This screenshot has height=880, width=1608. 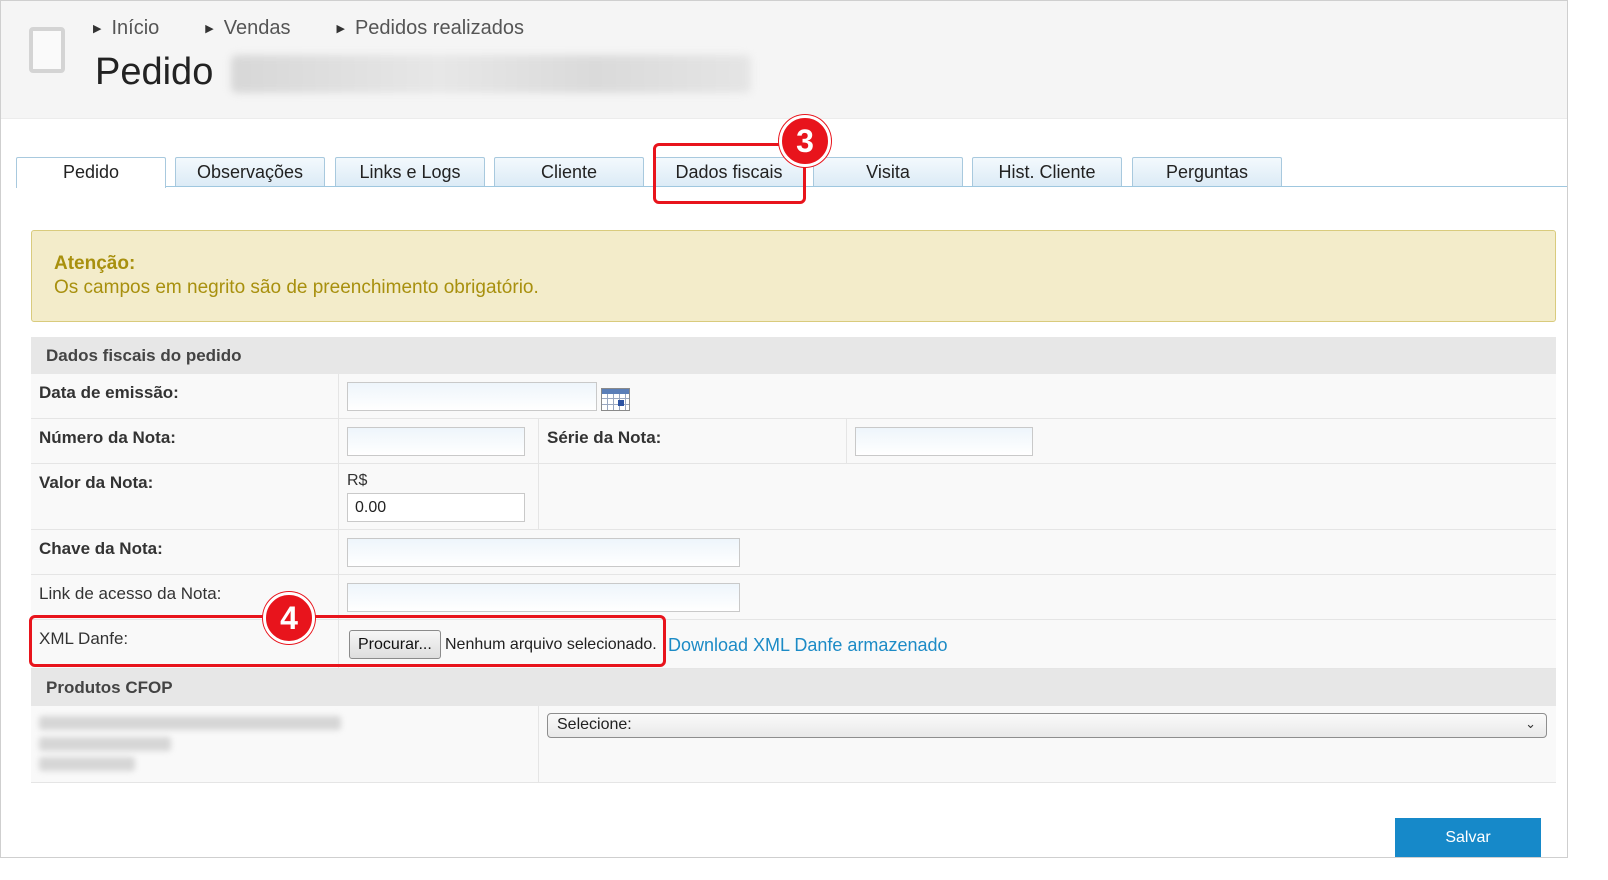 What do you see at coordinates (185, 552) in the screenshot?
I see `label-chave-nota: Chave da Nota:` at bounding box center [185, 552].